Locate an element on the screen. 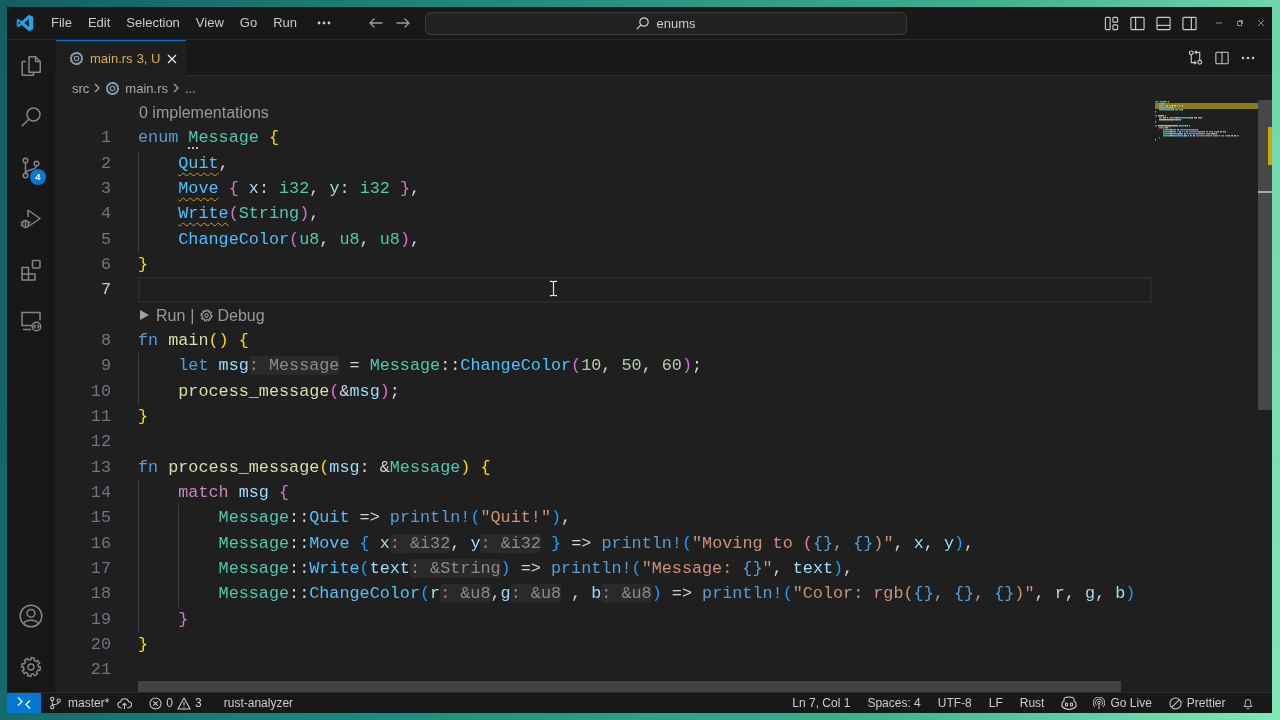  line-ending-button: LF is located at coordinates (996, 703).